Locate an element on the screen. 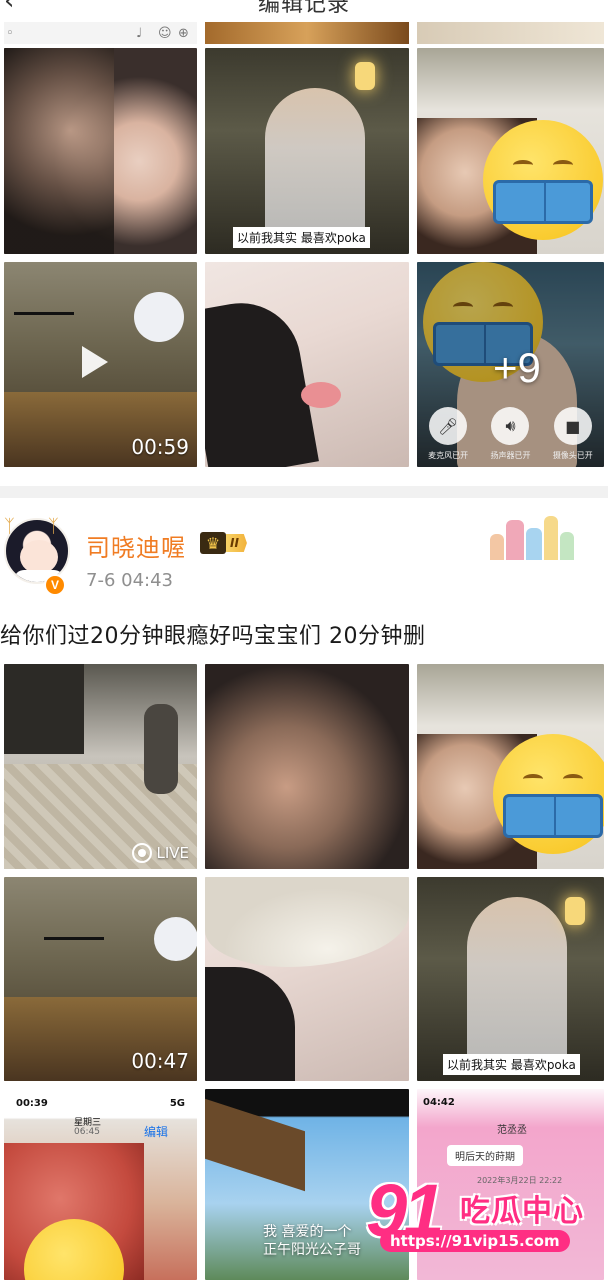 The width and height of the screenshot is (608, 1280). vip-level: II is located at coordinates (236, 543).